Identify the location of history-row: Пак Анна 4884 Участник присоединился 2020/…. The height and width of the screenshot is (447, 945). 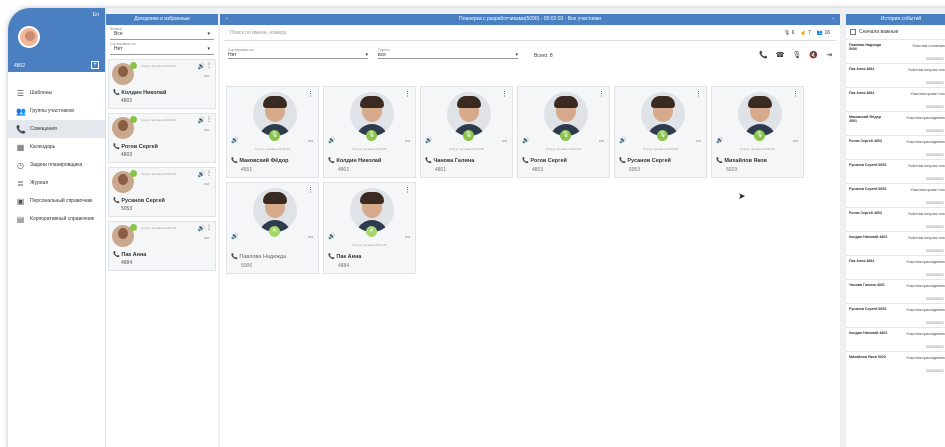
(895, 267).